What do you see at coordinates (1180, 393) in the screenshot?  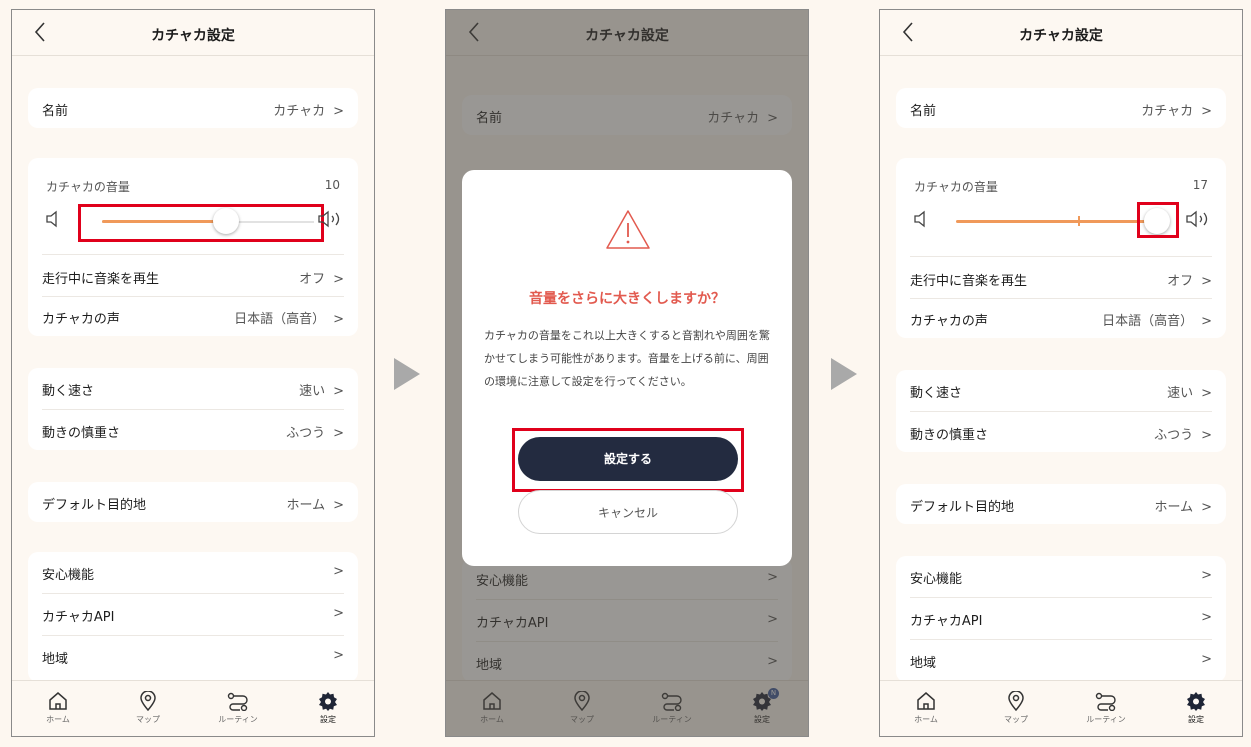 I see `row-value: 速い` at bounding box center [1180, 393].